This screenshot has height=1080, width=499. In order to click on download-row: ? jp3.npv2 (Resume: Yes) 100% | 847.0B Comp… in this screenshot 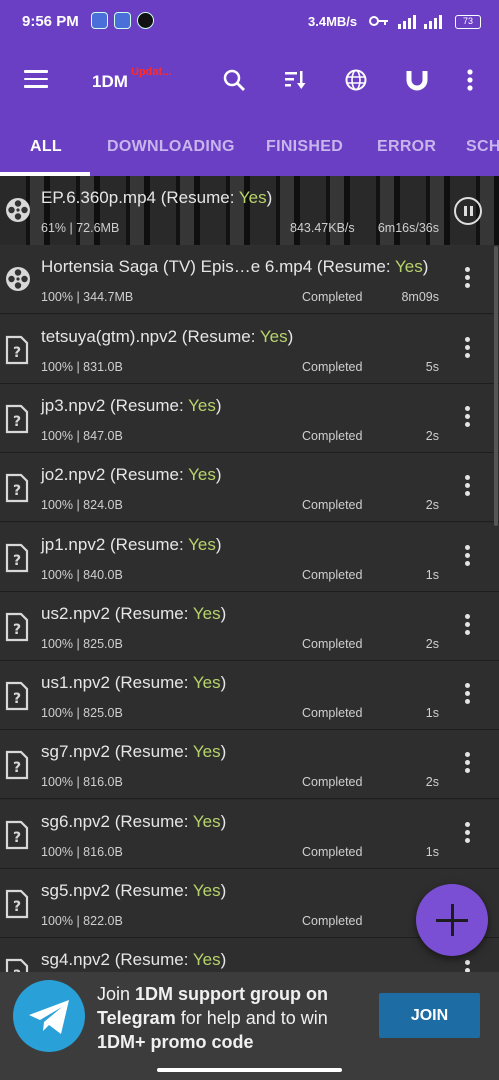, I will do `click(249, 418)`.